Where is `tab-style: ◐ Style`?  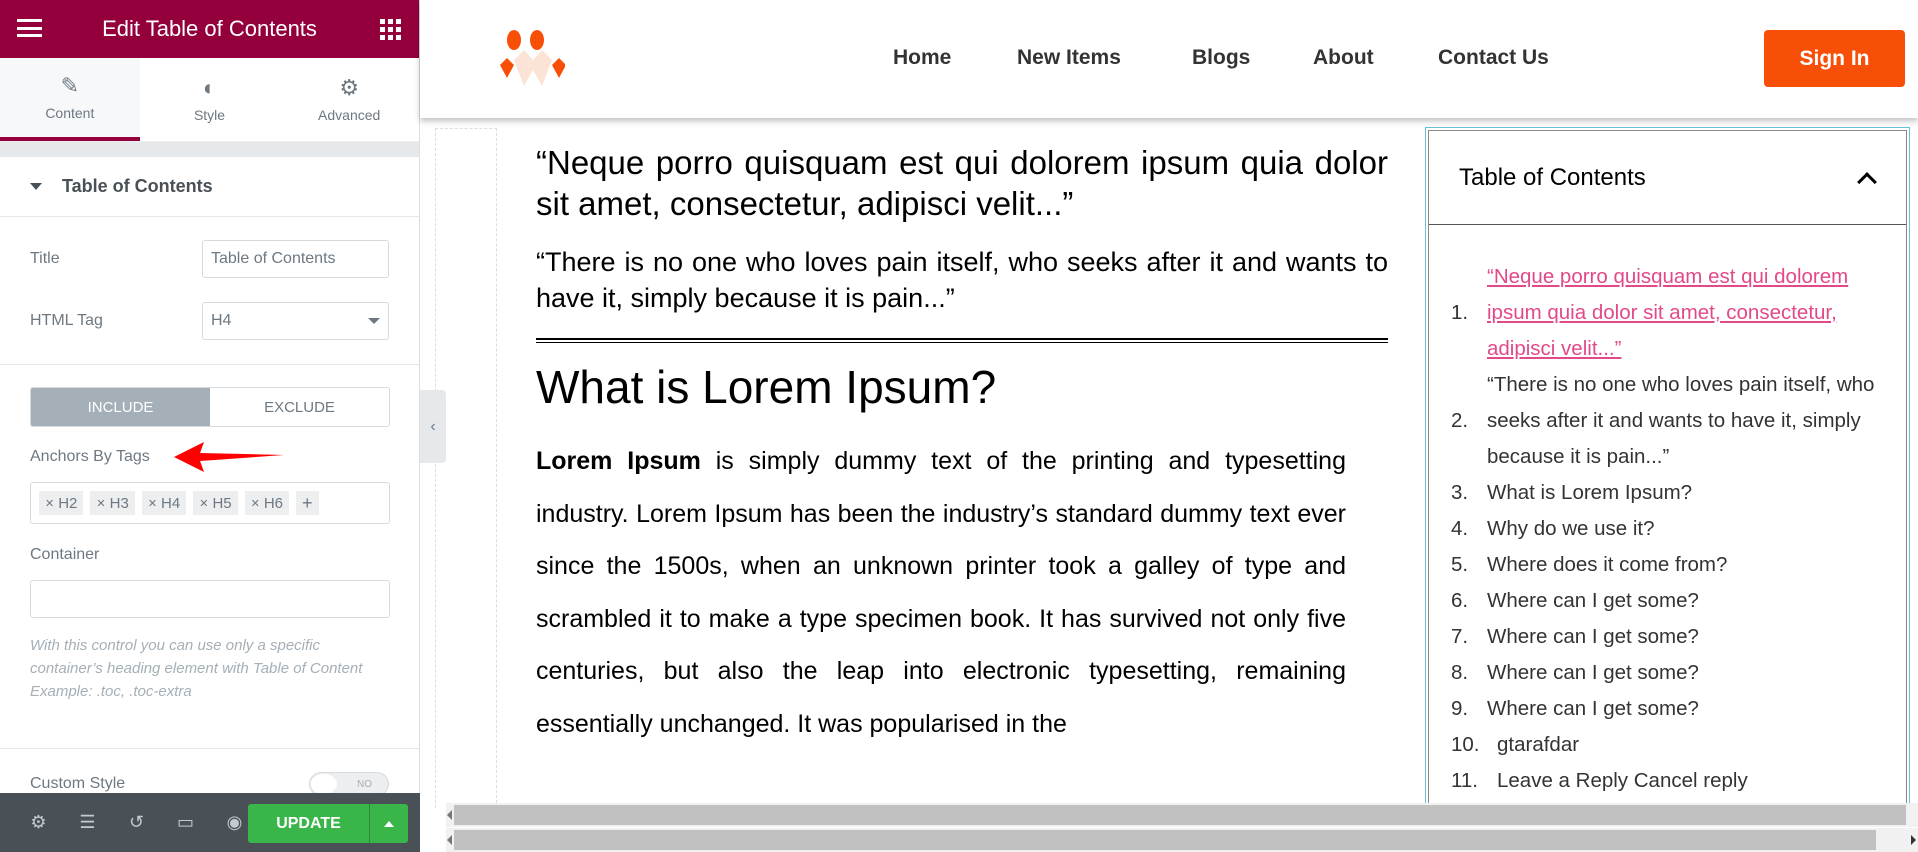
tab-style: ◐ Style is located at coordinates (210, 99).